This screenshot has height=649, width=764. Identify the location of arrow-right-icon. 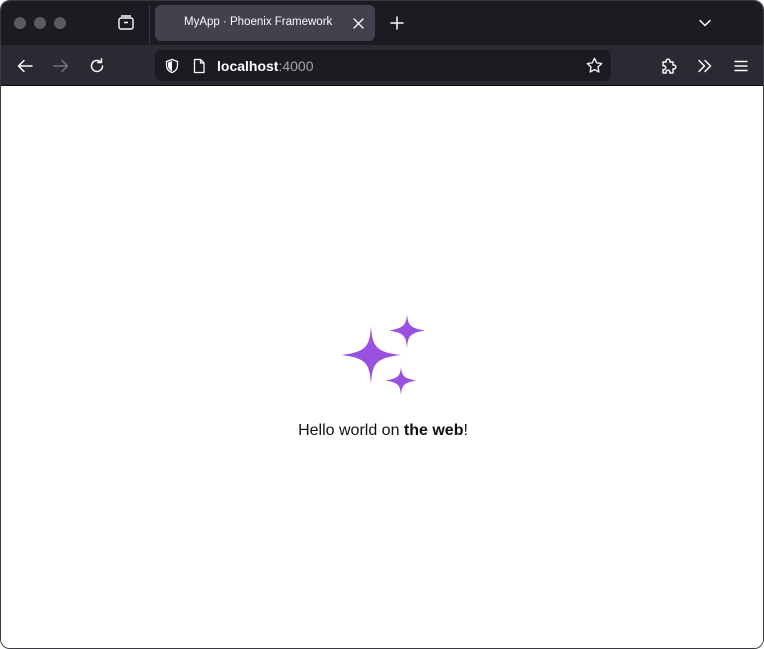
(61, 66).